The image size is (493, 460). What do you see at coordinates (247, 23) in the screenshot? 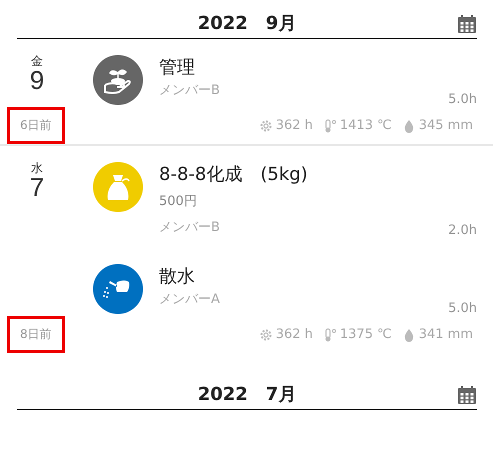
I see `month-title: 2022 9月` at bounding box center [247, 23].